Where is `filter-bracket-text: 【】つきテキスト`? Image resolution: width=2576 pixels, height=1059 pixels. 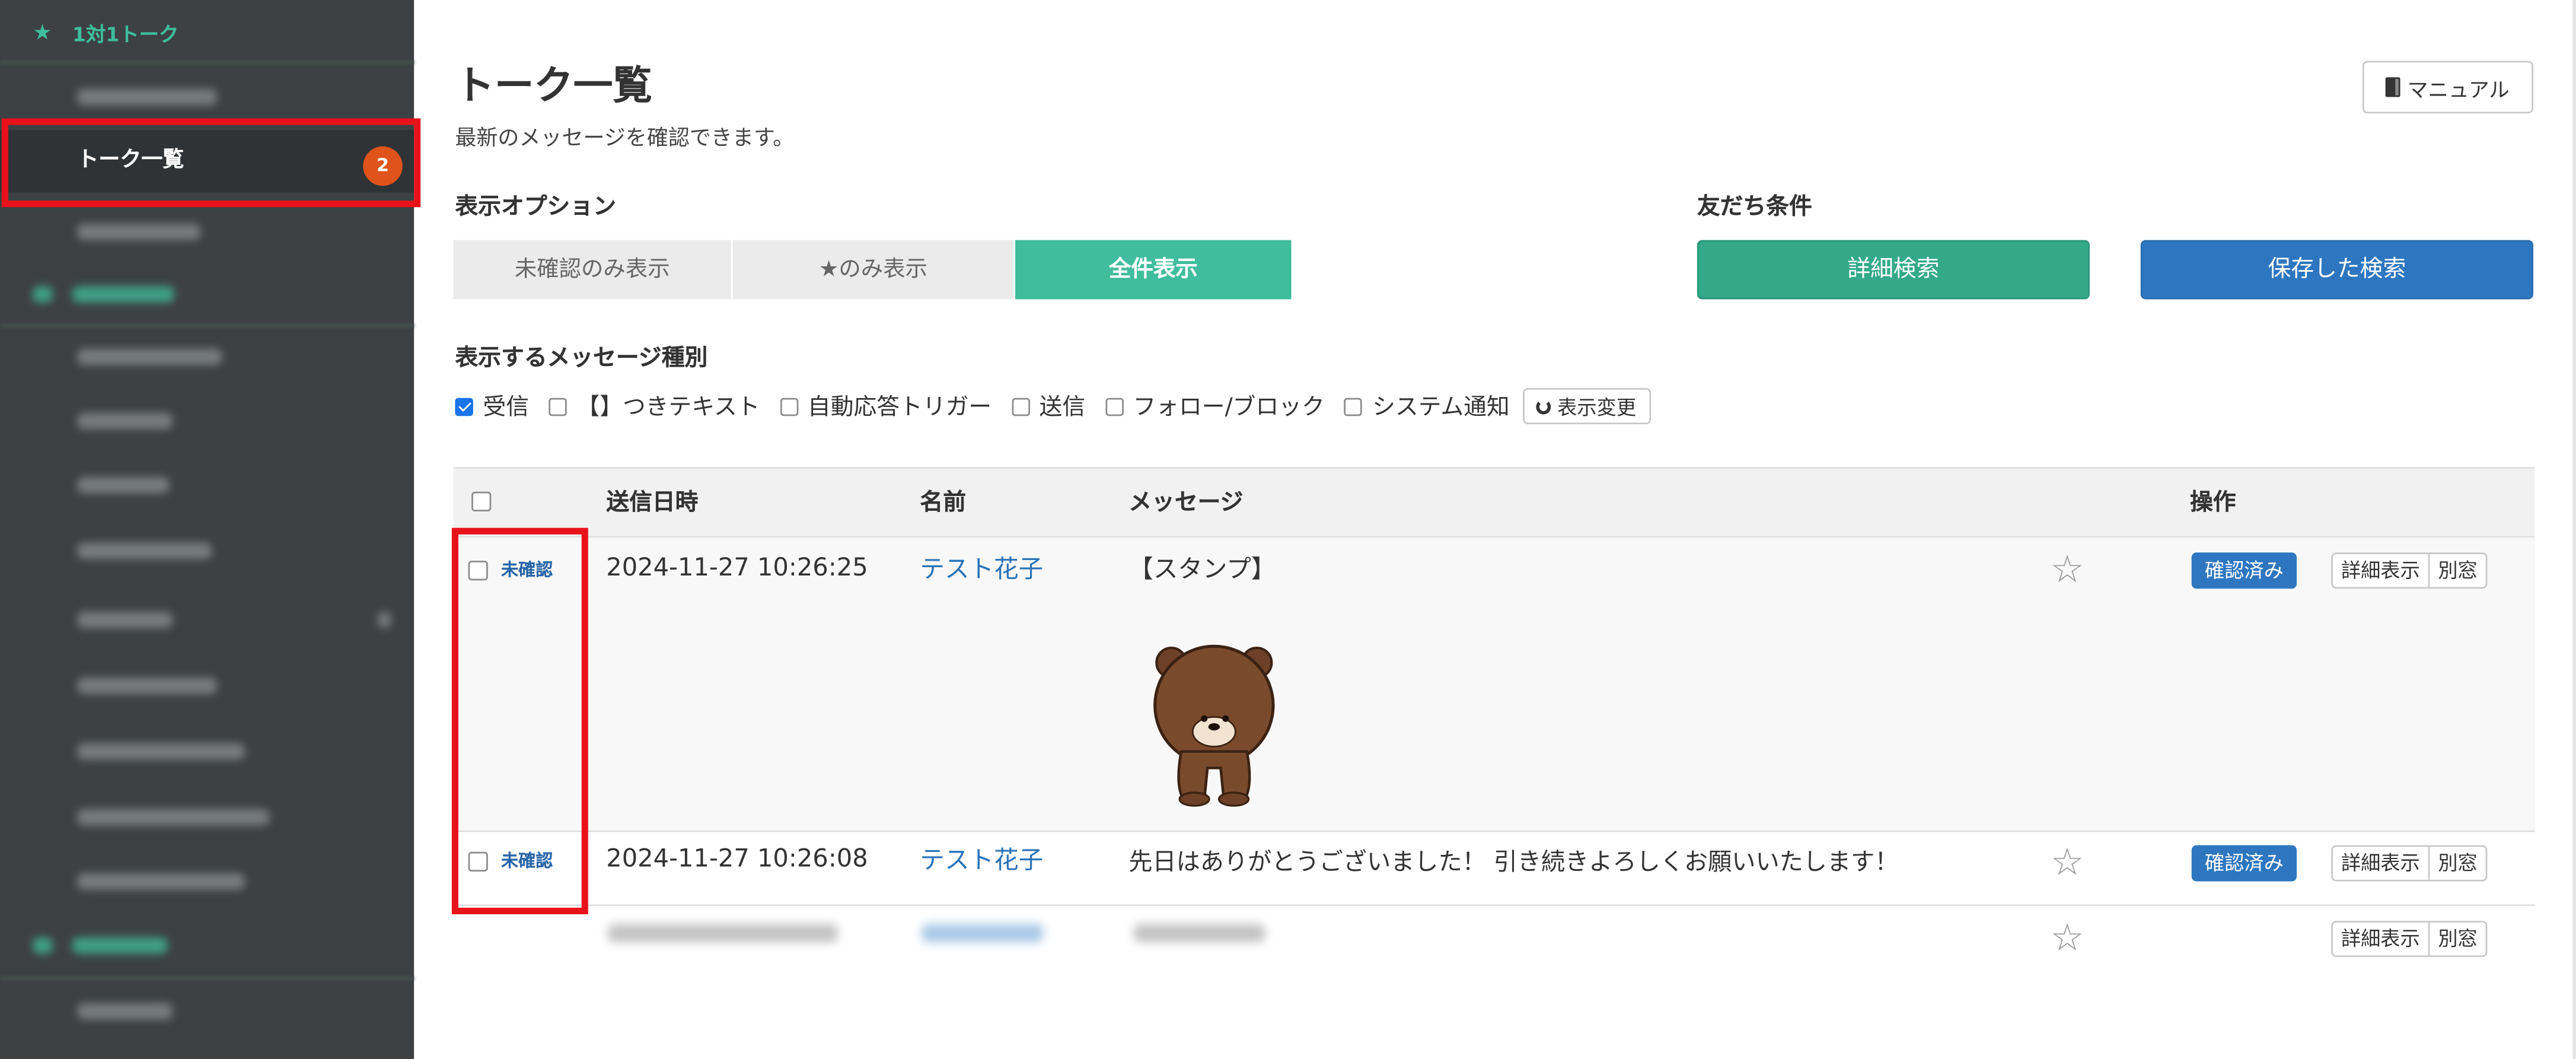 filter-bracket-text: 【】つきテキスト is located at coordinates (654, 406).